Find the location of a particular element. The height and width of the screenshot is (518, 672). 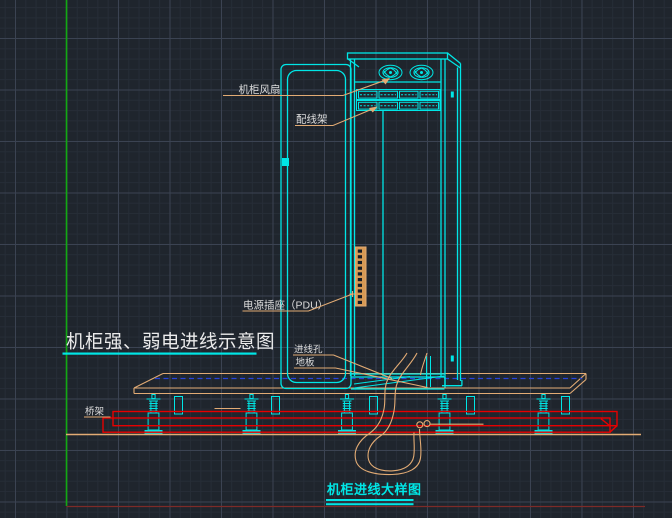

cabinet-base is located at coordinates (397, 373).